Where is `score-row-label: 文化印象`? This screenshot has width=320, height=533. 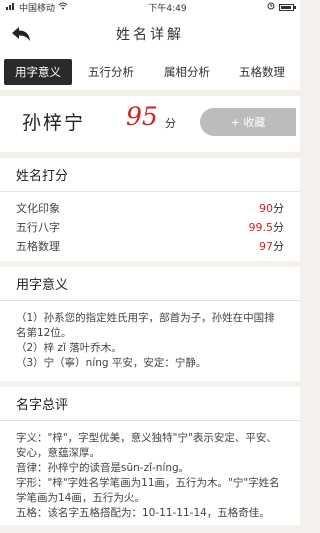 score-row-label: 文化印象 is located at coordinates (38, 208).